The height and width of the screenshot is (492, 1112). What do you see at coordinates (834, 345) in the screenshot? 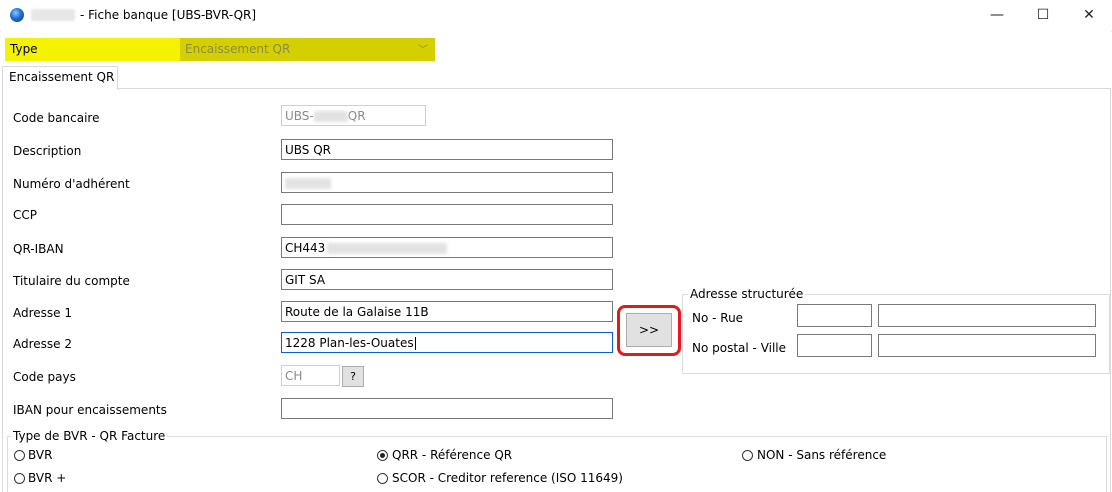
I see `postal-field` at bounding box center [834, 345].